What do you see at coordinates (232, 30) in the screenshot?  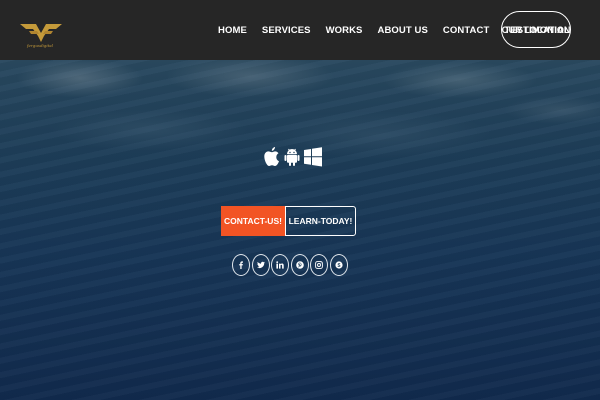 I see `nav-home: HOME` at bounding box center [232, 30].